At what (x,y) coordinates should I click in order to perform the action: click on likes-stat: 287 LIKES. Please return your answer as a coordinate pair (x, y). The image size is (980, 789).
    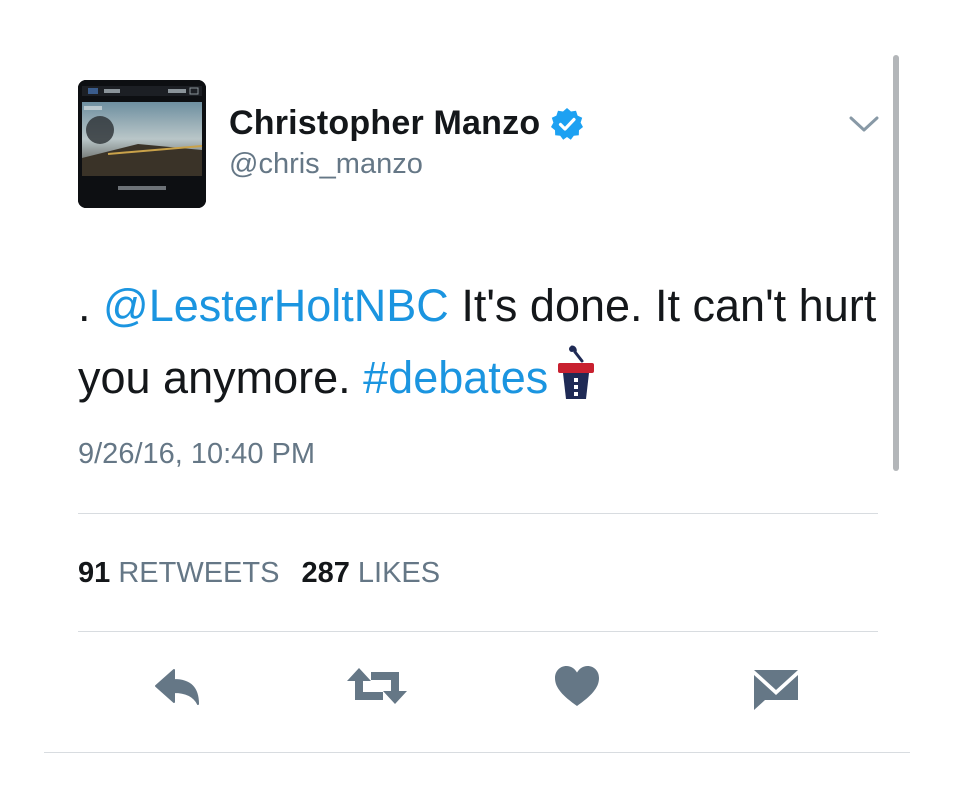
    Looking at the image, I should click on (370, 573).